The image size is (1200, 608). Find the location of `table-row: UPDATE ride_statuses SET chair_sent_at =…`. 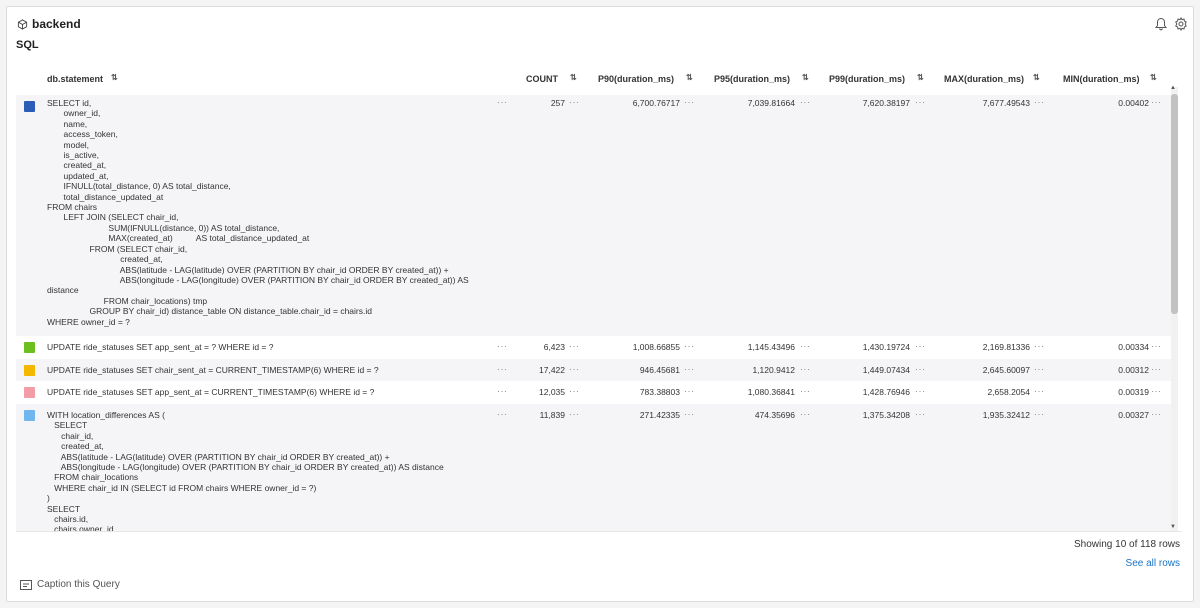

table-row: UPDATE ride_statuses SET chair_sent_at =… is located at coordinates (593, 370).